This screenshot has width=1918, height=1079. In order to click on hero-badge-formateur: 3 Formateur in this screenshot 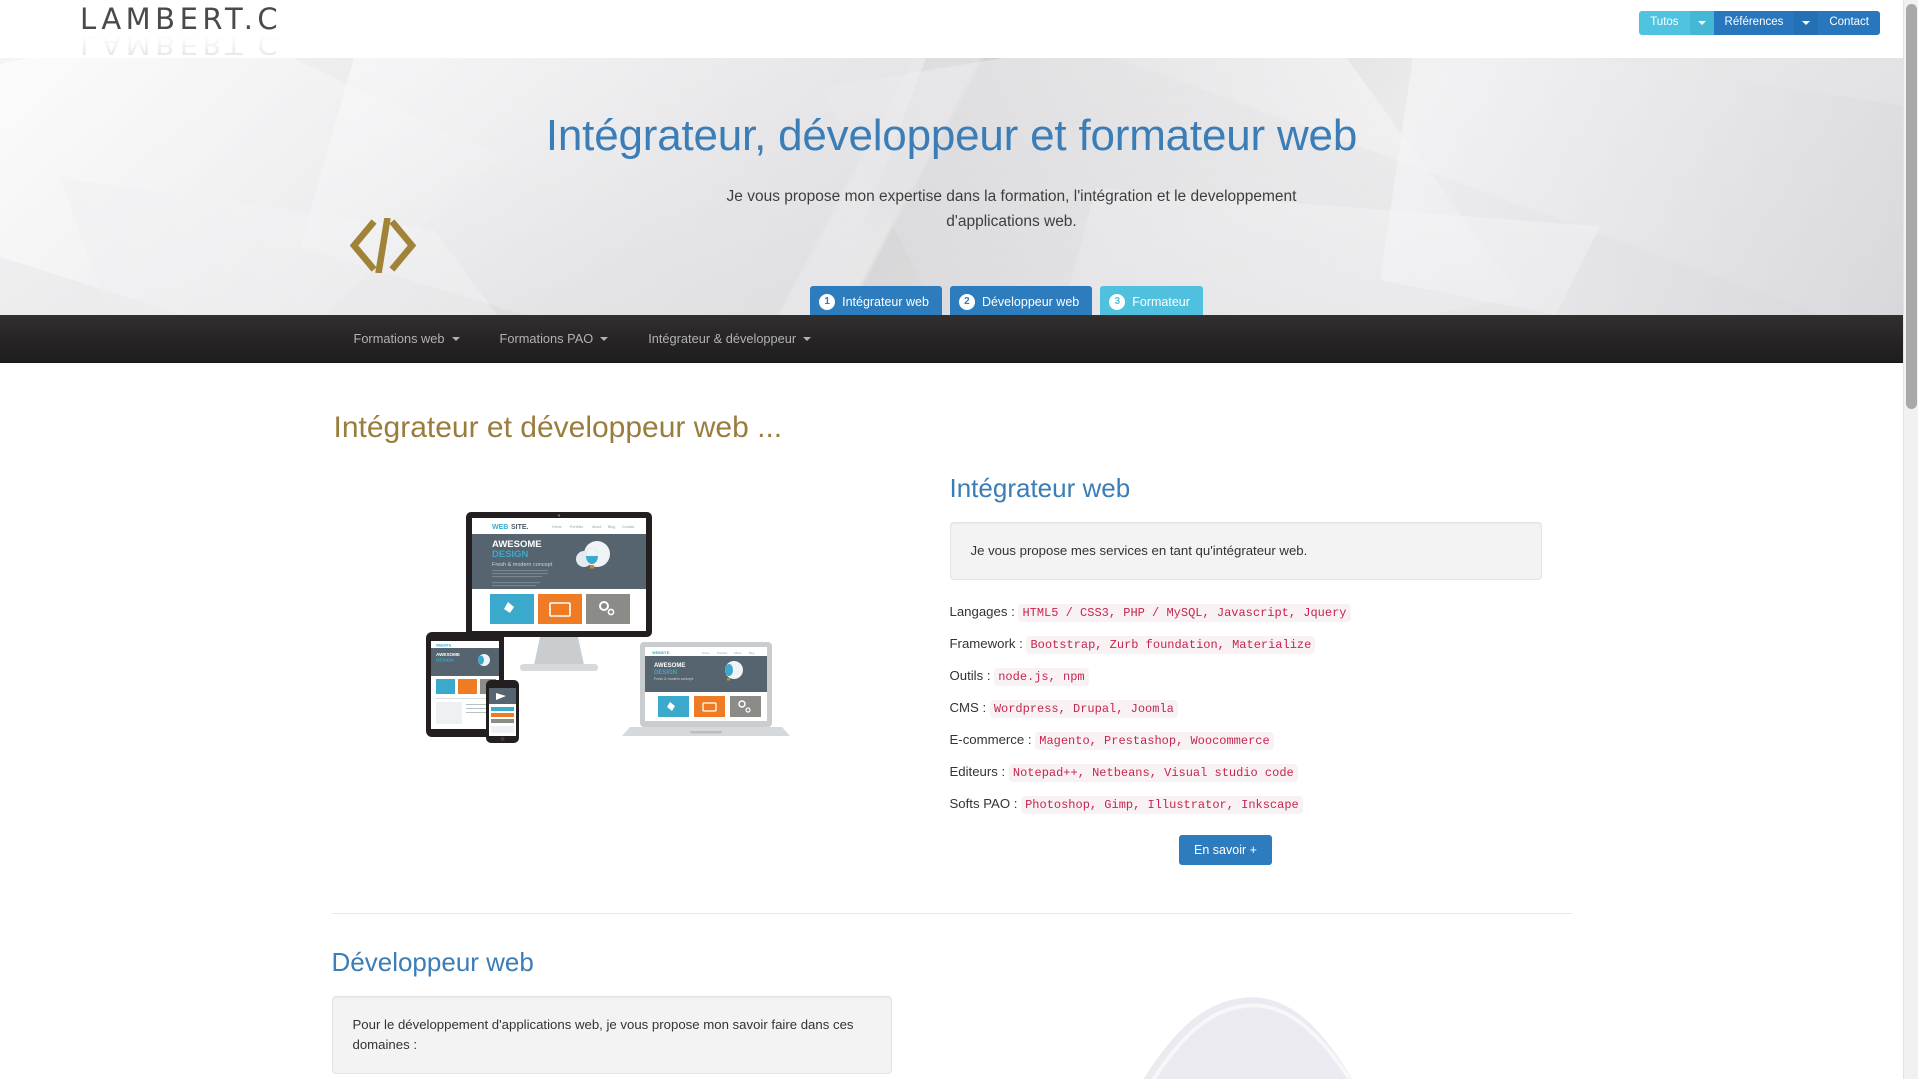, I will do `click(1151, 300)`.